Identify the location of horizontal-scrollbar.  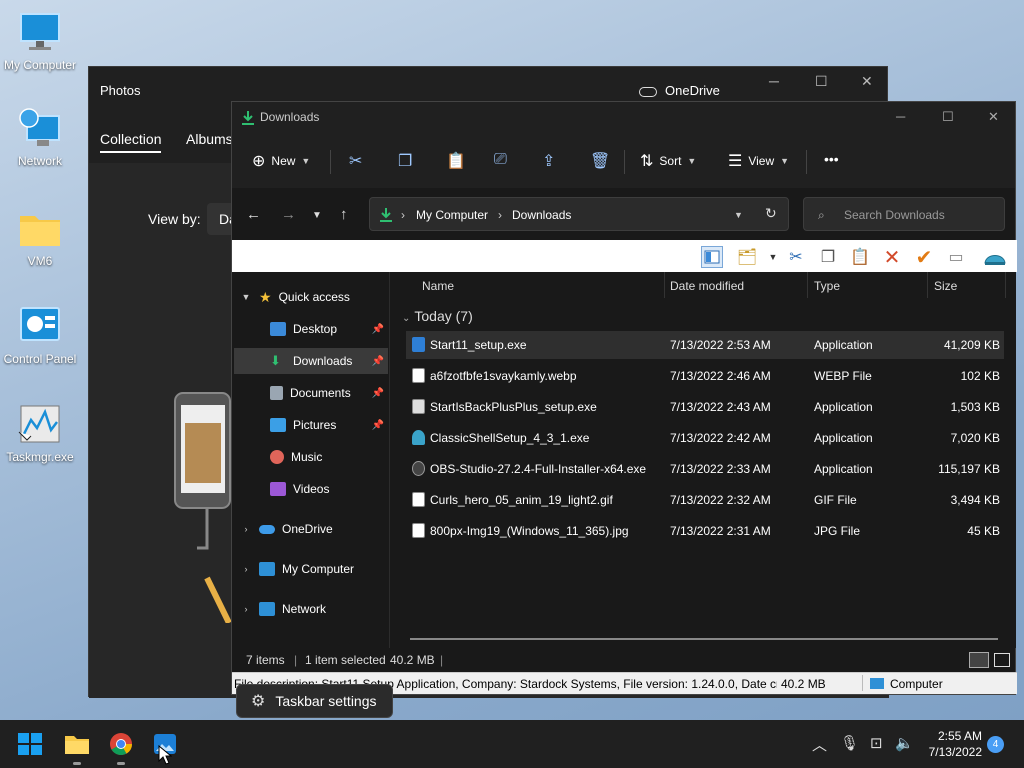
(704, 639).